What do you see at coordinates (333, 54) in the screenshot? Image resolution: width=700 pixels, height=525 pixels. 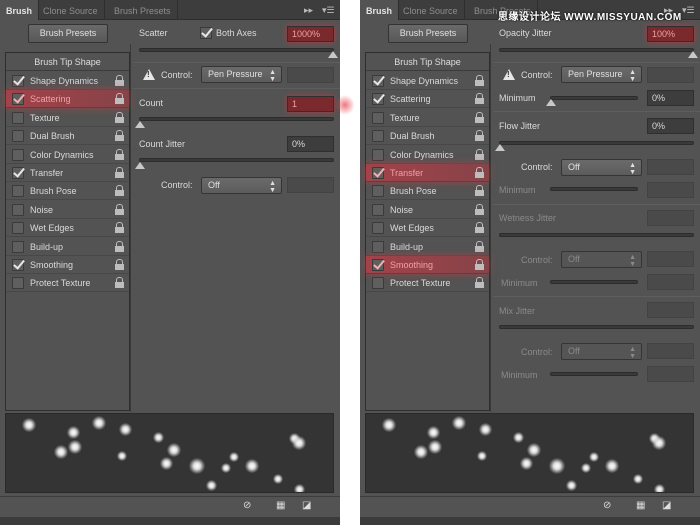 I see `scatter-slider-thumb` at bounding box center [333, 54].